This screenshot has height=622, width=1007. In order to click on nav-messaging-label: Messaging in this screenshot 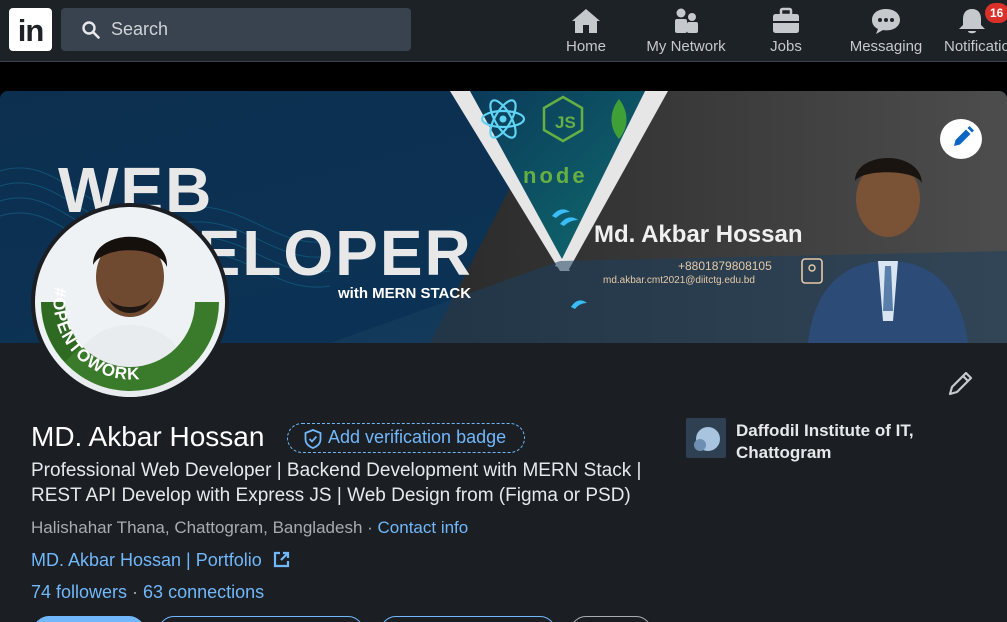, I will do `click(886, 46)`.